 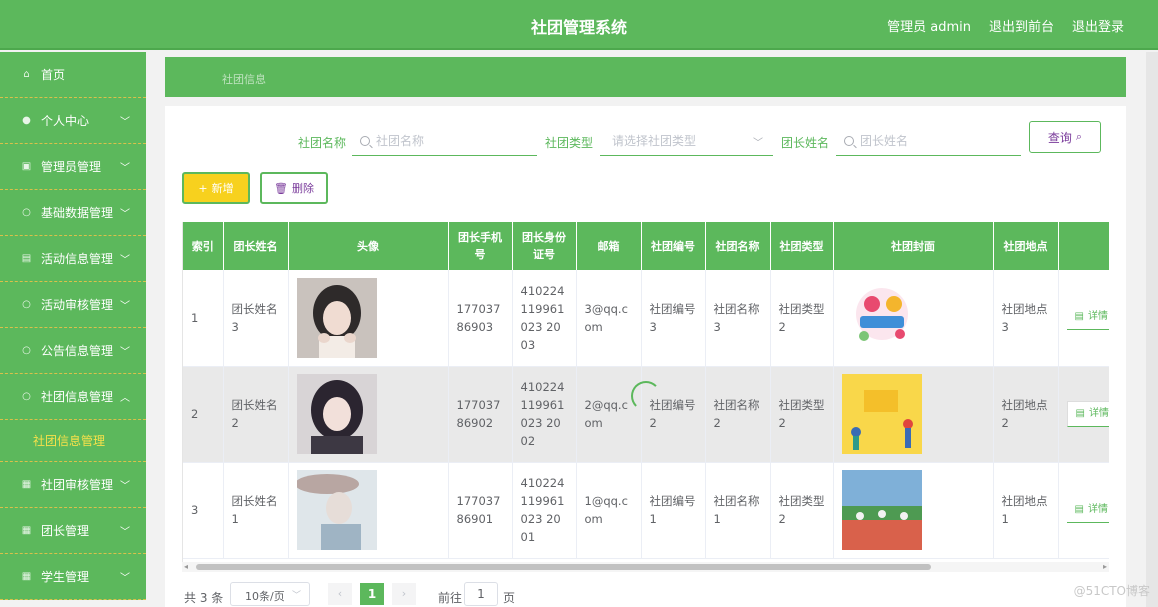 What do you see at coordinates (579, 25) in the screenshot?
I see `top-bar: 社团管理系统 管理员 admin 退出到前台 退出登录` at bounding box center [579, 25].